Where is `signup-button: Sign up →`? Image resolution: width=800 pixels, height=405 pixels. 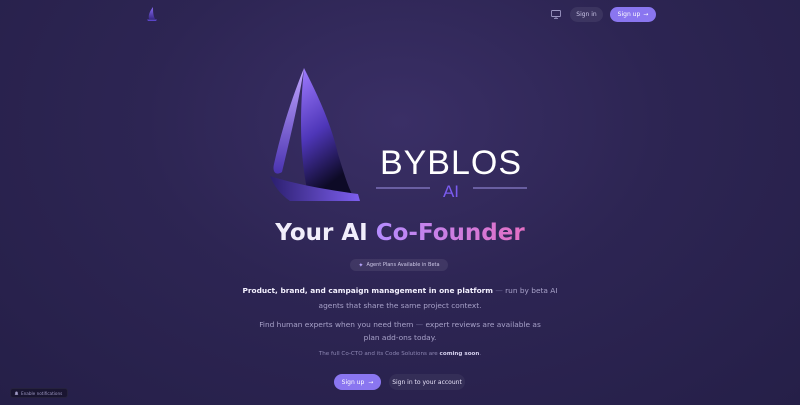 signup-button: Sign up → is located at coordinates (633, 14).